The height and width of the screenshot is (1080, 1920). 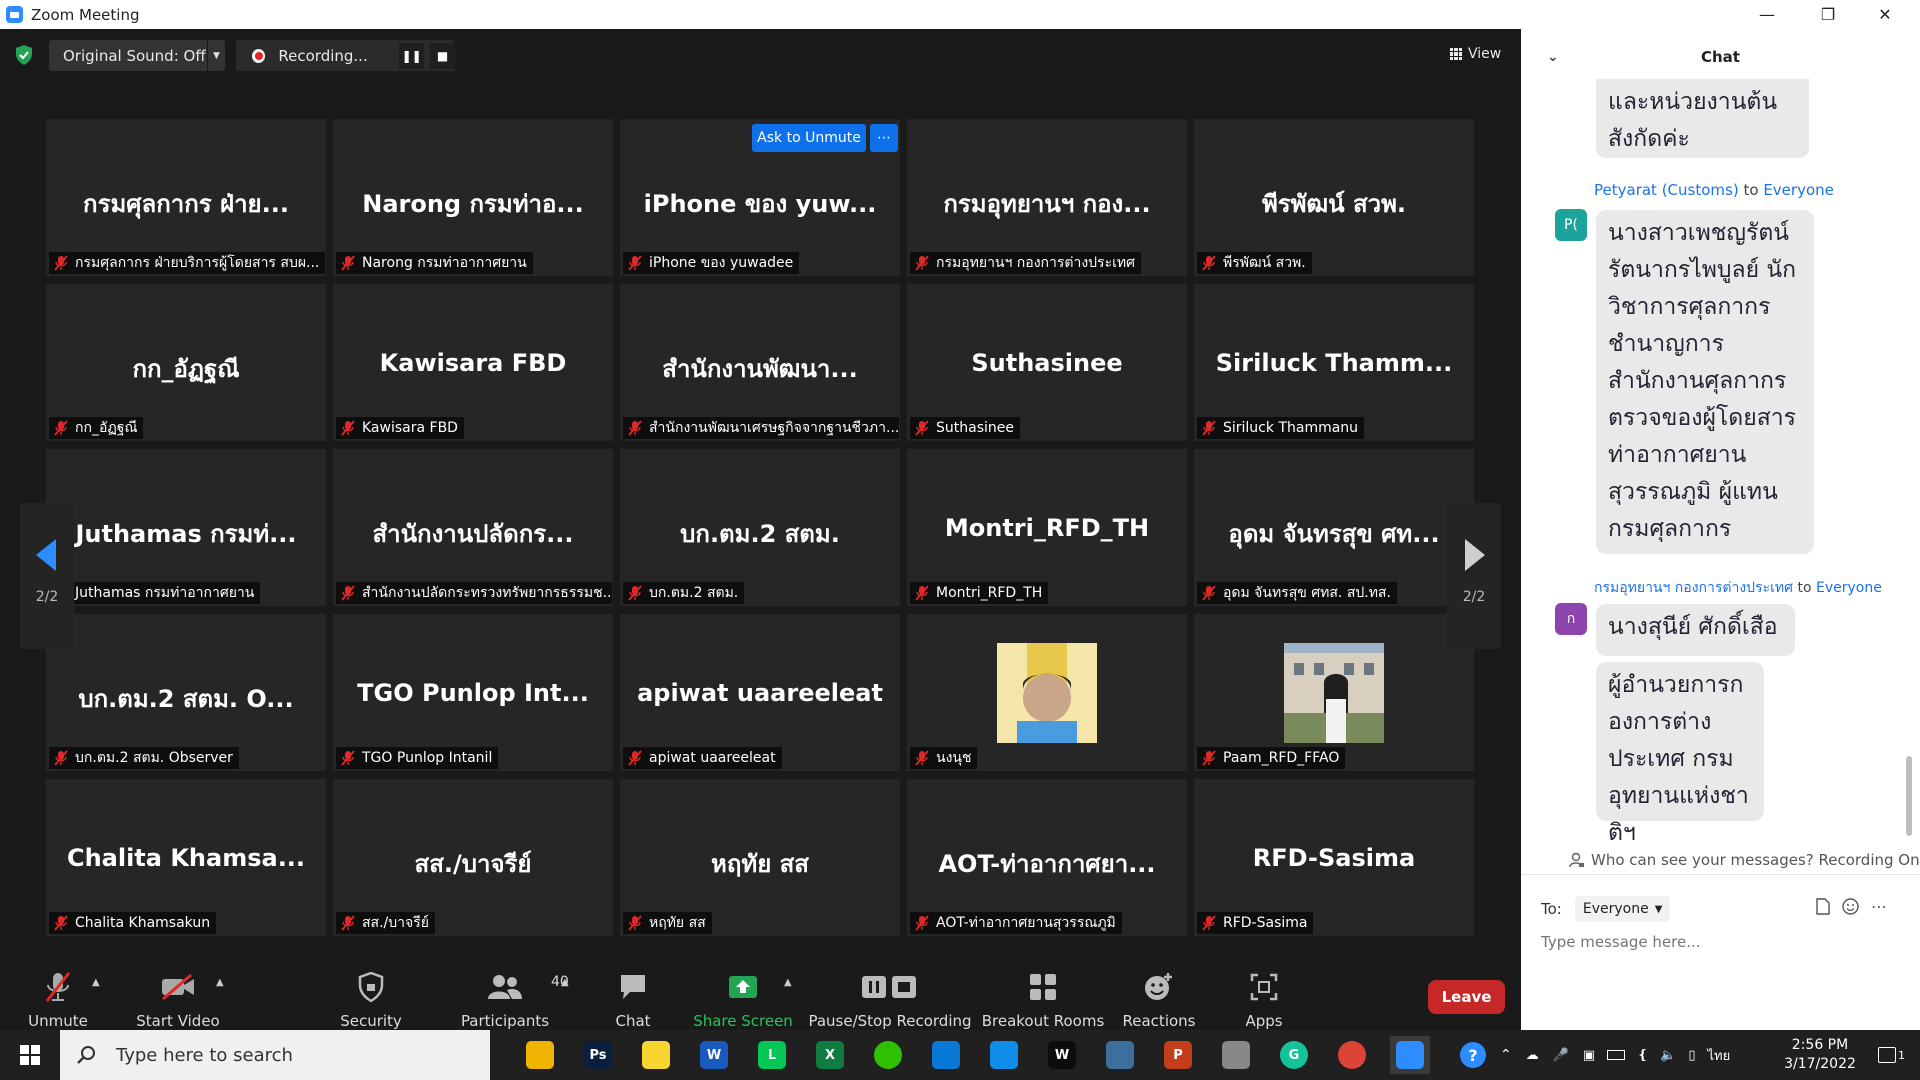 What do you see at coordinates (1879, 906) in the screenshot?
I see `more-options-icon: ⋯` at bounding box center [1879, 906].